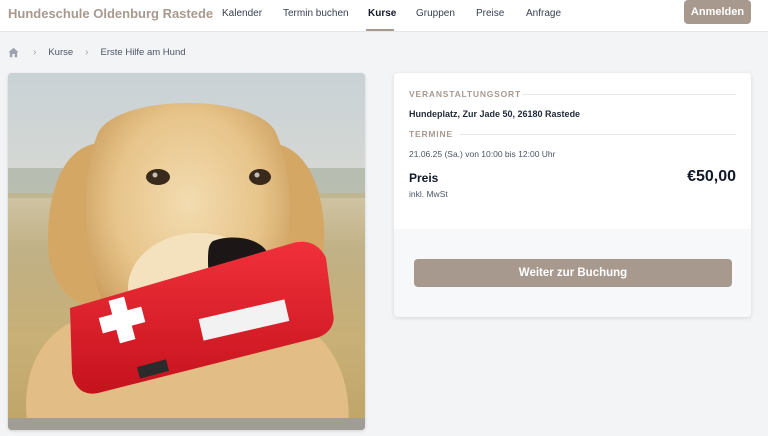  Describe the element at coordinates (60, 52) in the screenshot. I see `breadcrumb-kurse: Kurse` at that location.